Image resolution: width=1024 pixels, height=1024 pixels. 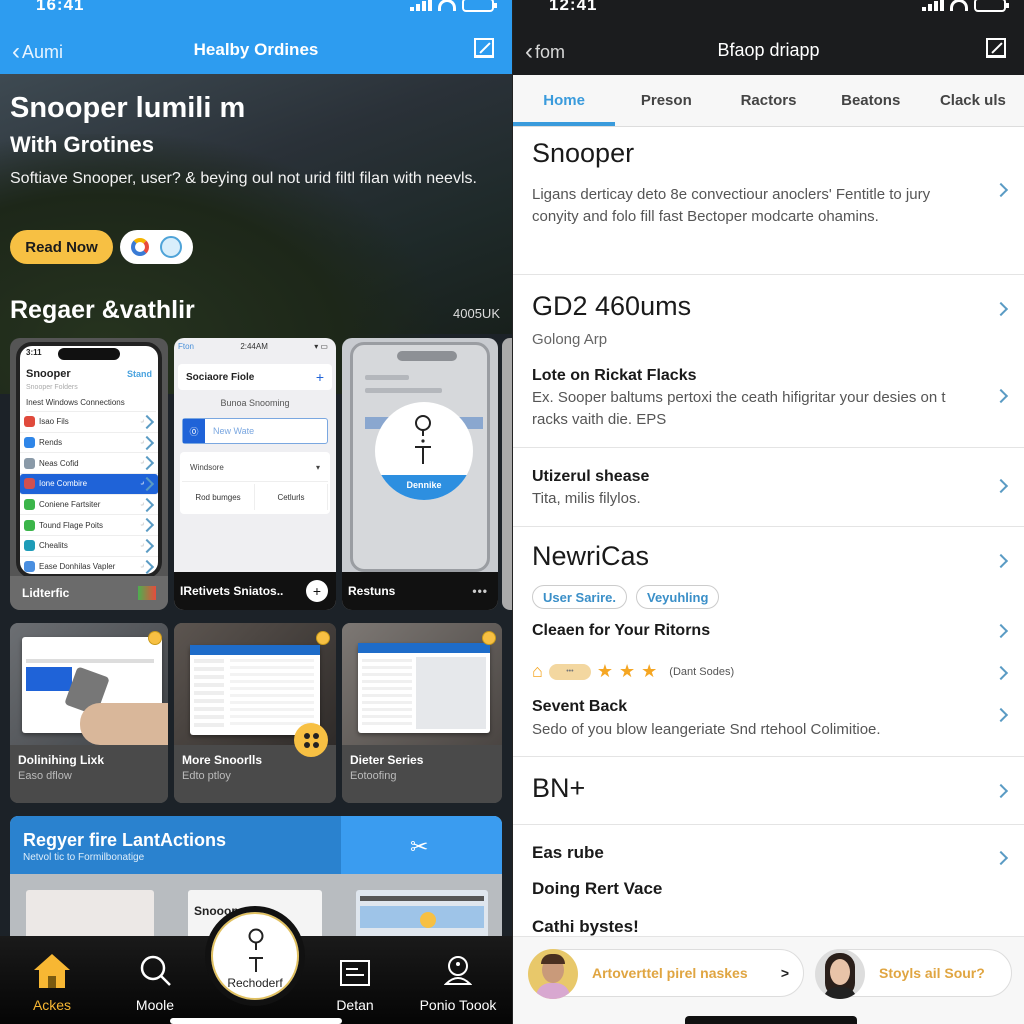 What do you see at coordinates (702, 671) in the screenshot?
I see `rating-note: (Dant Sodes)` at bounding box center [702, 671].